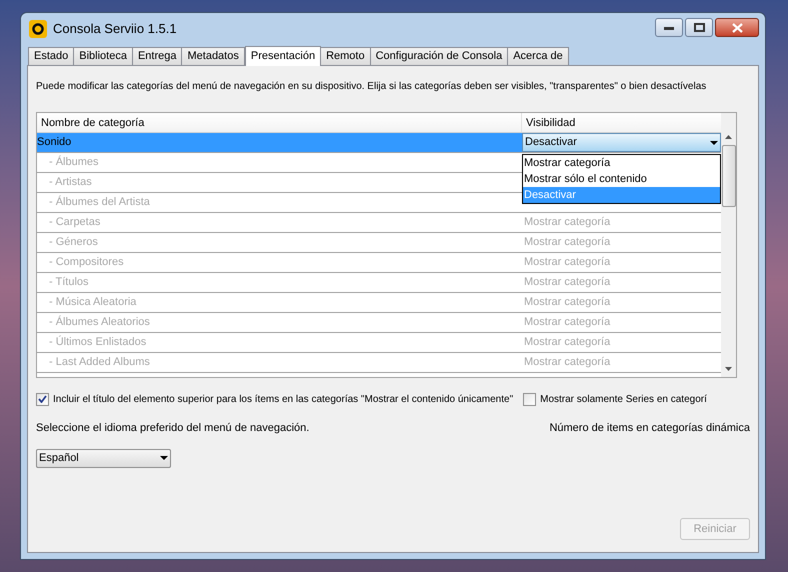 The image size is (788, 572). What do you see at coordinates (75, 222) in the screenshot?
I see `table-cell-text: - Carpetas` at bounding box center [75, 222].